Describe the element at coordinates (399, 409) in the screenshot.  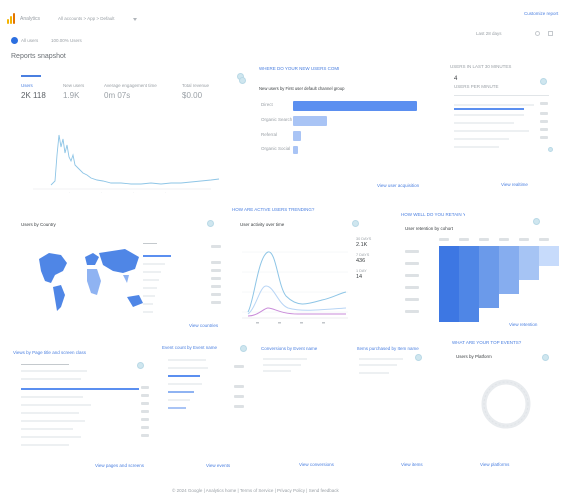
I see `products-card: Items purchased by Item name View items` at that location.